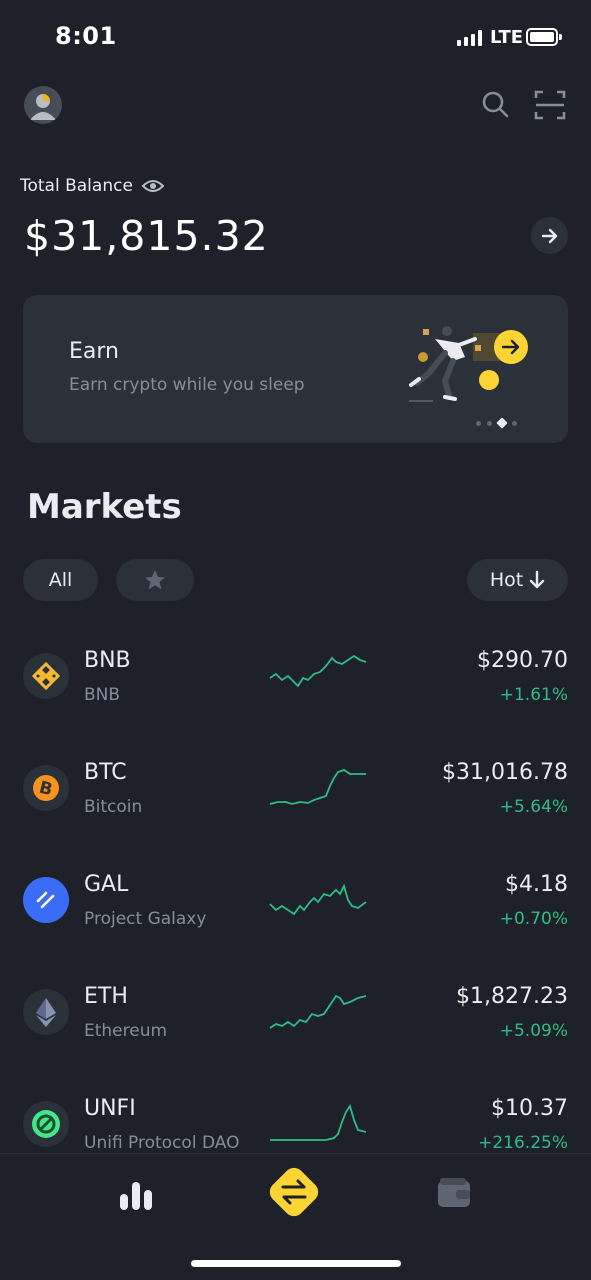 The height and width of the screenshot is (1280, 591). What do you see at coordinates (550, 105) in the screenshot?
I see `scan-icon` at bounding box center [550, 105].